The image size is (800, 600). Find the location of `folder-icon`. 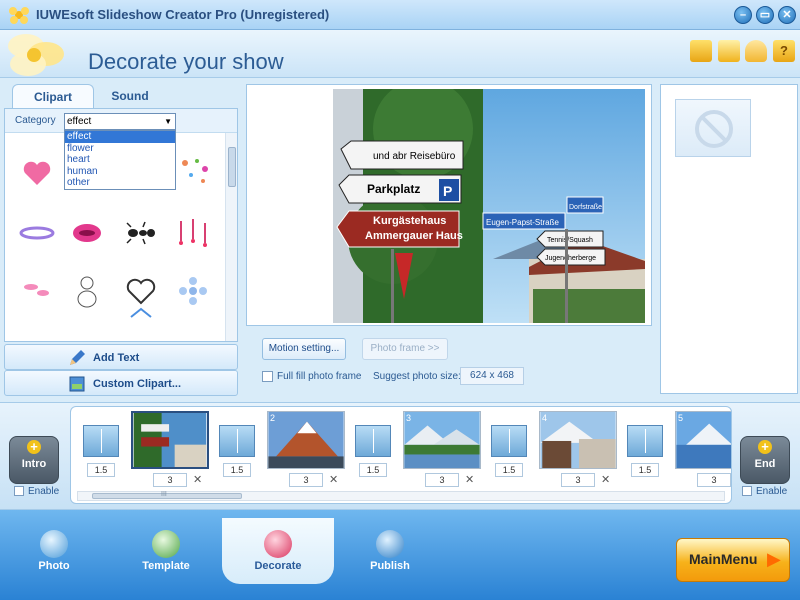

folder-icon is located at coordinates (701, 51).